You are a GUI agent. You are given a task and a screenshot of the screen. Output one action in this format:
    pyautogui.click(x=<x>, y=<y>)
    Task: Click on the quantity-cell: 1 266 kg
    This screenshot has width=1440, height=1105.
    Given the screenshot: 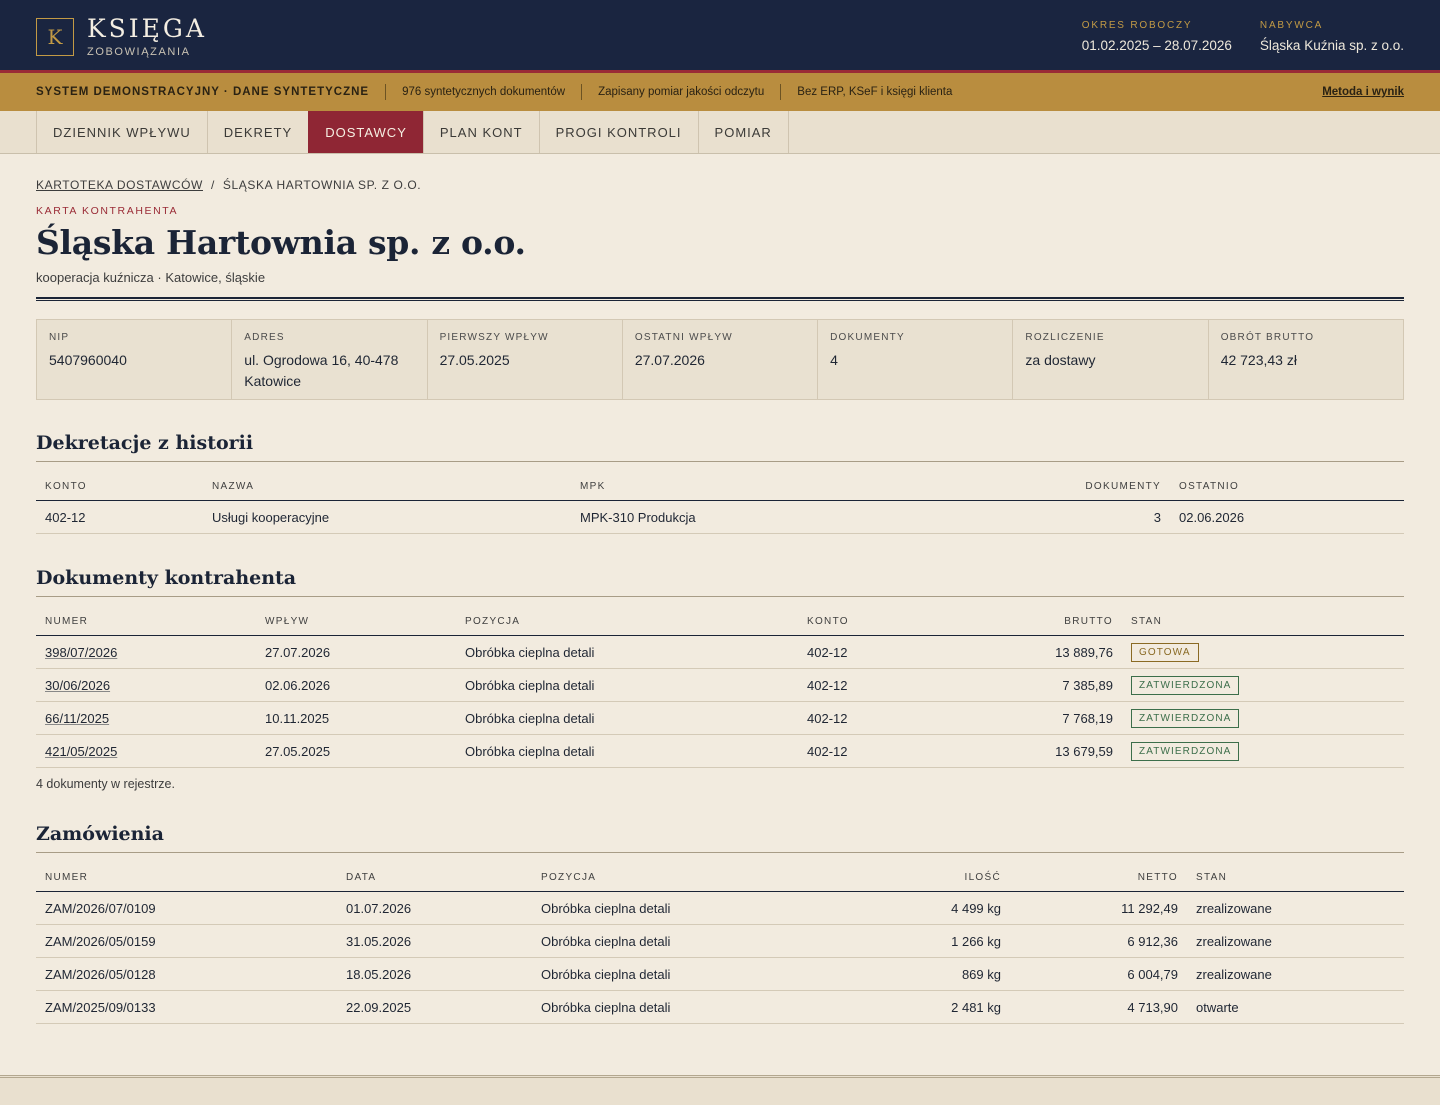 What is the action you would take?
    pyautogui.click(x=911, y=941)
    